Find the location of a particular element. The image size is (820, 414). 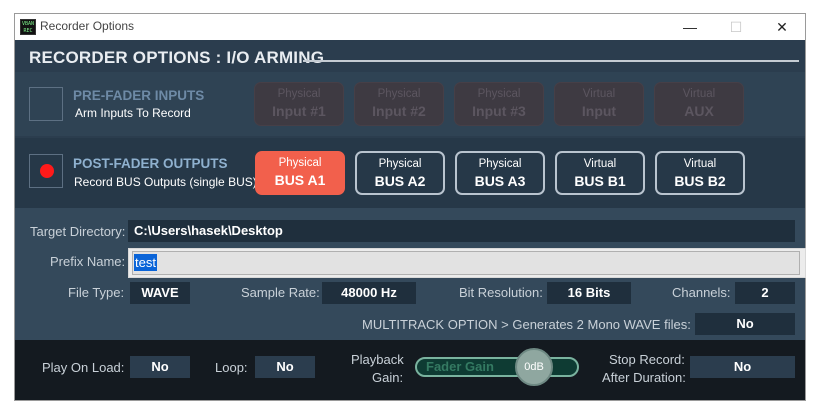

pre-virtual-aux-button: Virtual AUX is located at coordinates (699, 104).